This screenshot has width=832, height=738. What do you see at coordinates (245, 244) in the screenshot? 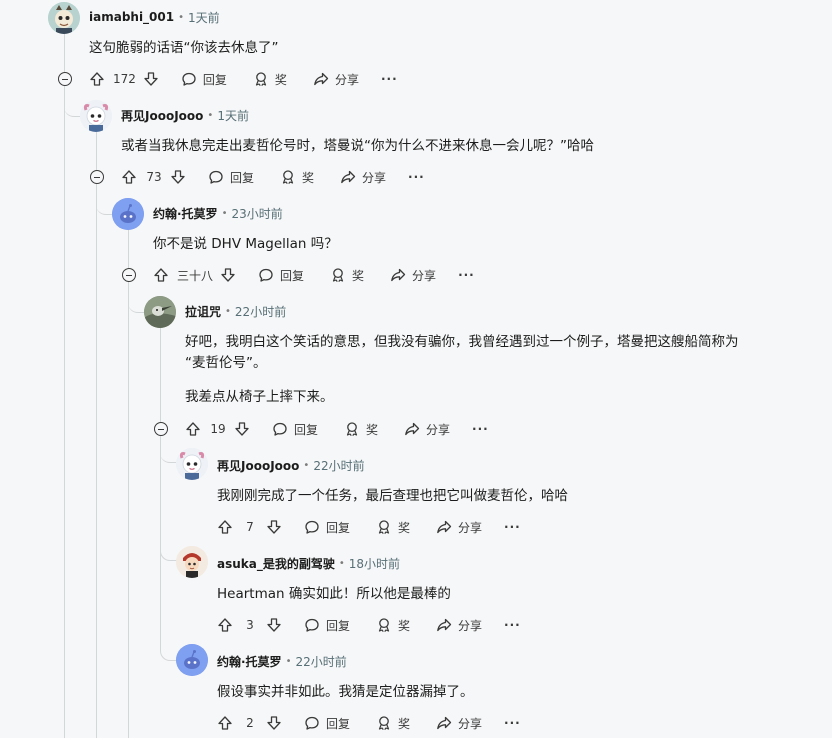
I see `comment-body: 你不是说 DHV Magellan 吗？` at bounding box center [245, 244].